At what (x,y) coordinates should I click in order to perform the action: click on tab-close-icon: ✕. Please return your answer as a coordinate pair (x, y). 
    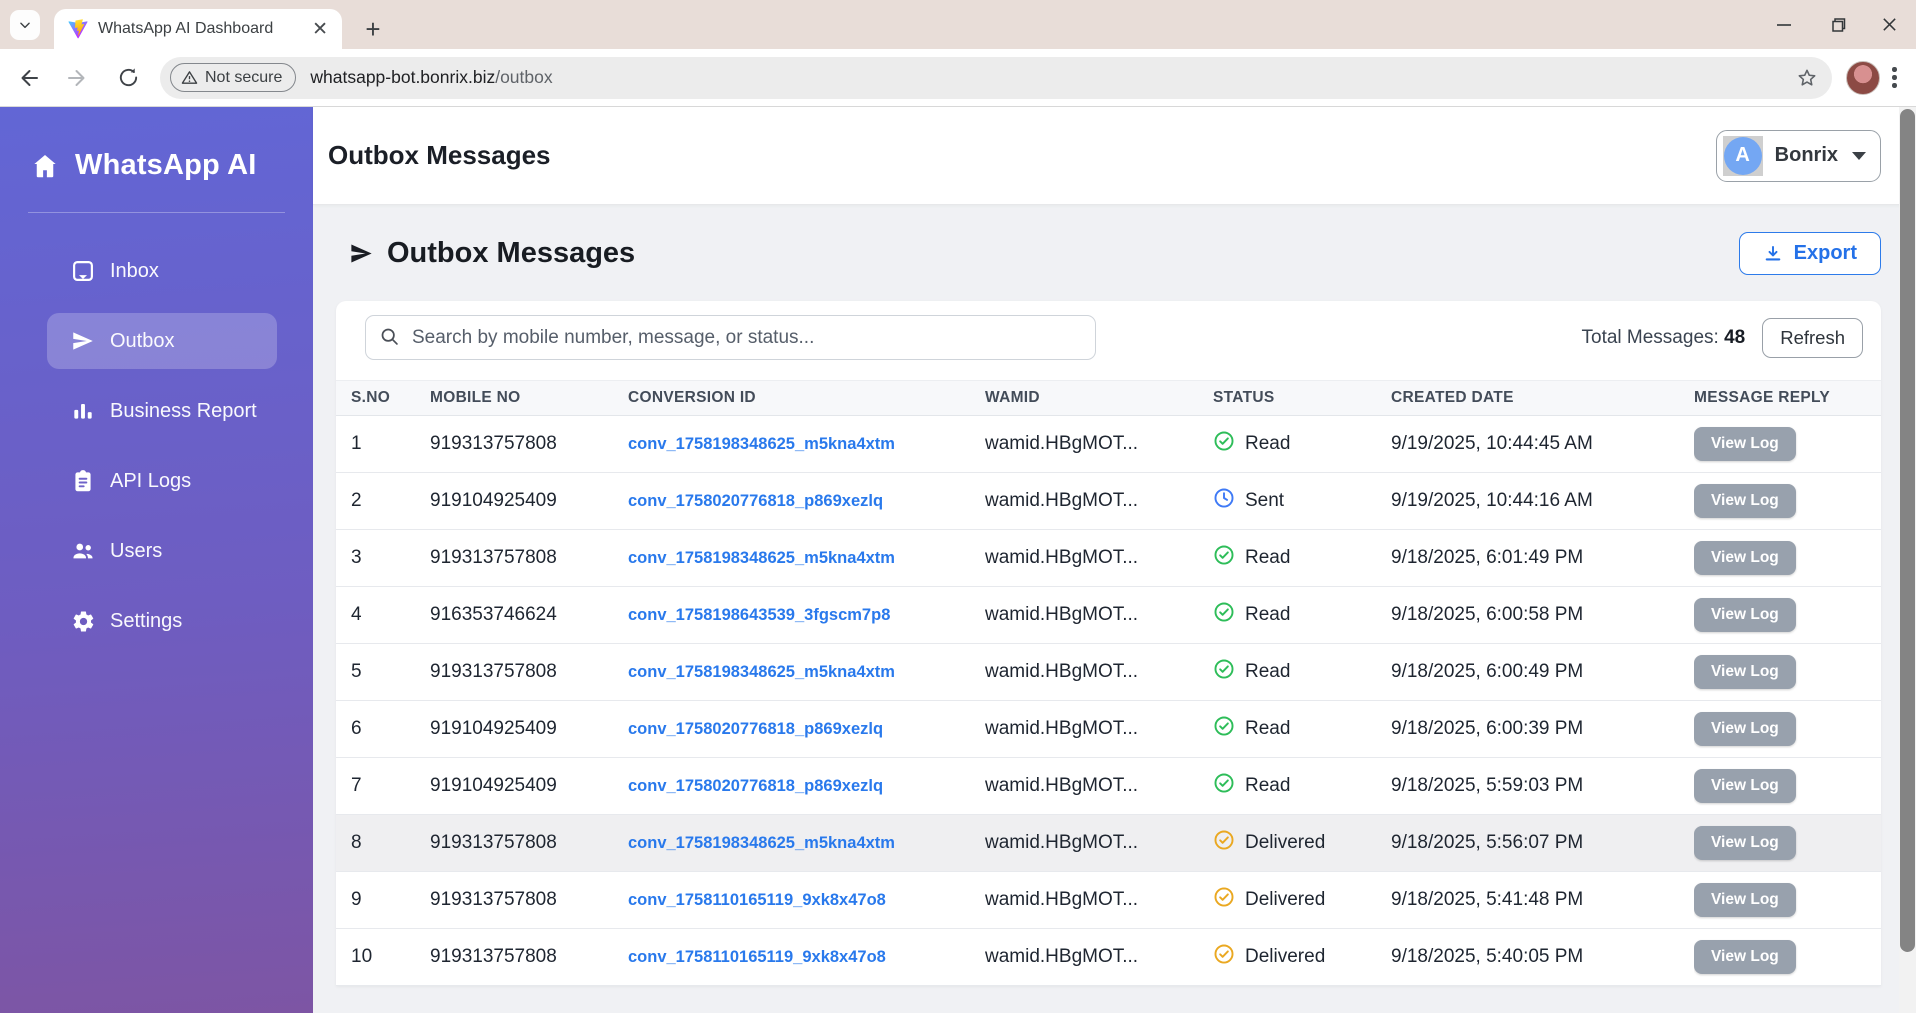
    Looking at the image, I should click on (320, 29).